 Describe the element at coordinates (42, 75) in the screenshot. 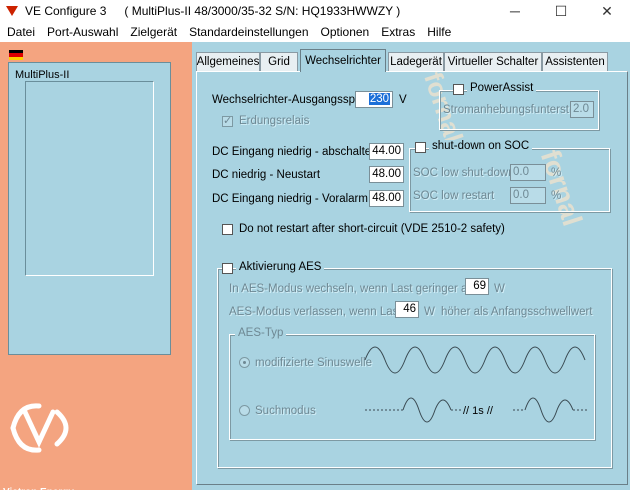

I see `device-name: MultiPlus-II` at that location.